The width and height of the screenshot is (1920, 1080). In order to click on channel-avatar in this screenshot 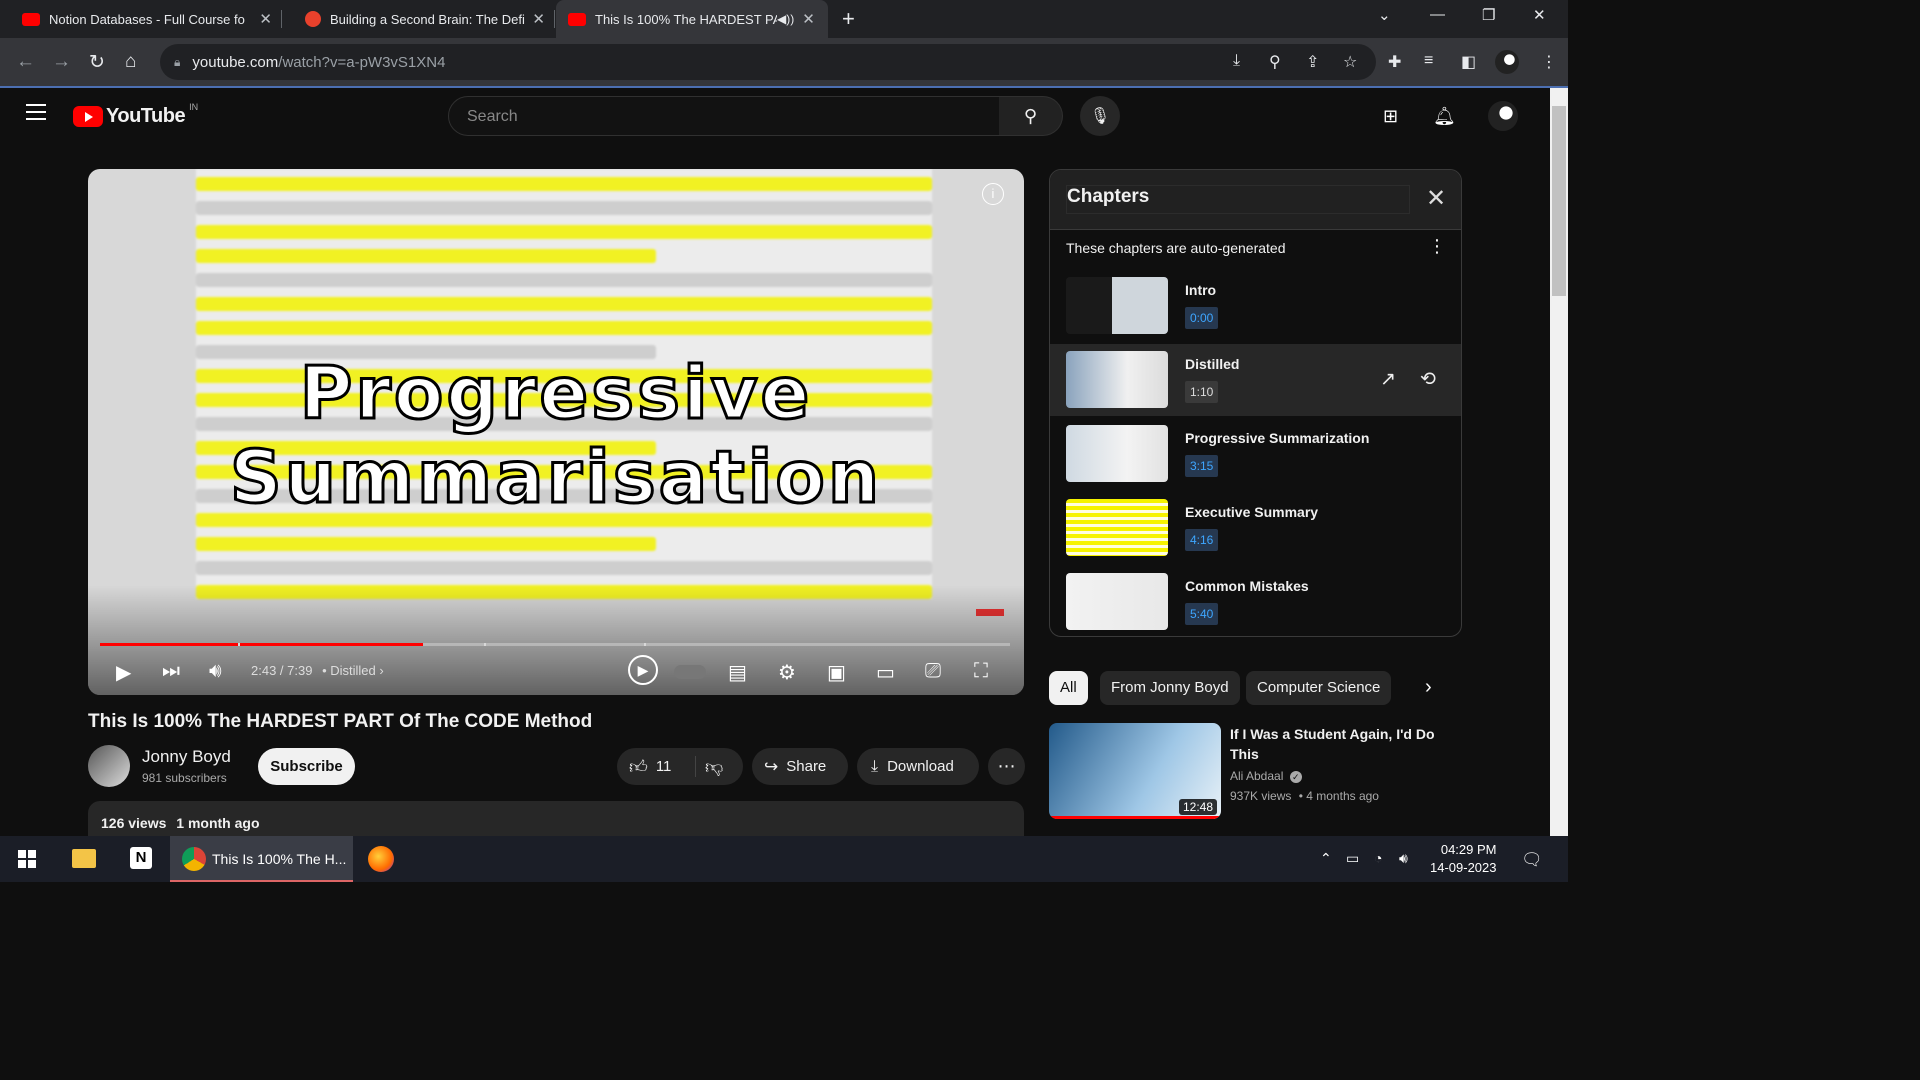, I will do `click(109, 766)`.